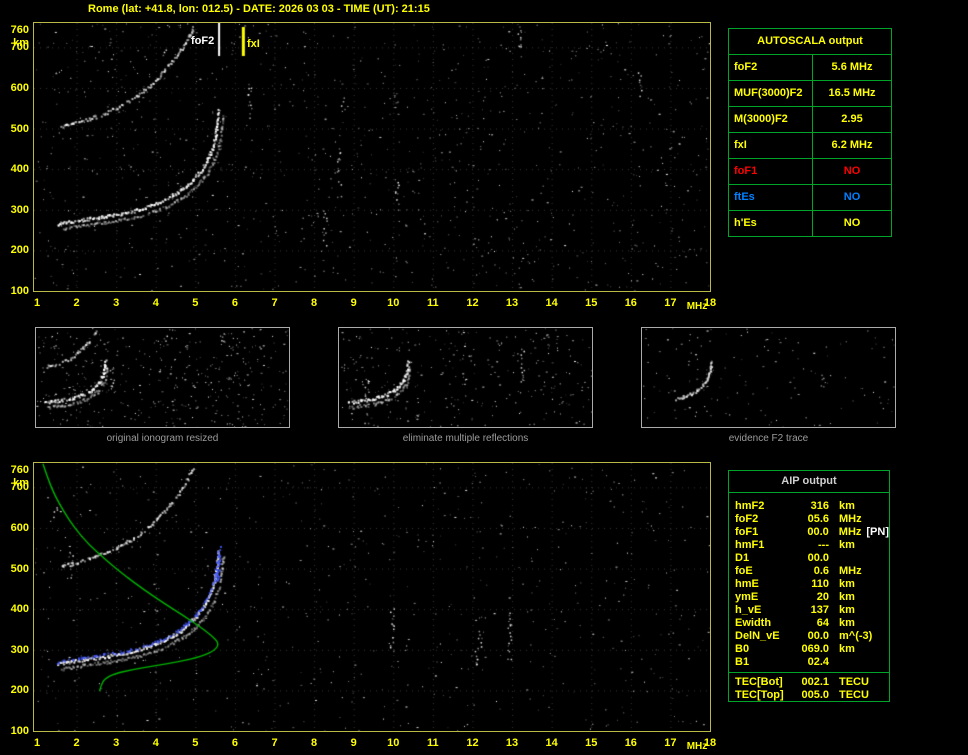 The image size is (968, 755). I want to click on thumbnail-original-ionogram, so click(162, 377).